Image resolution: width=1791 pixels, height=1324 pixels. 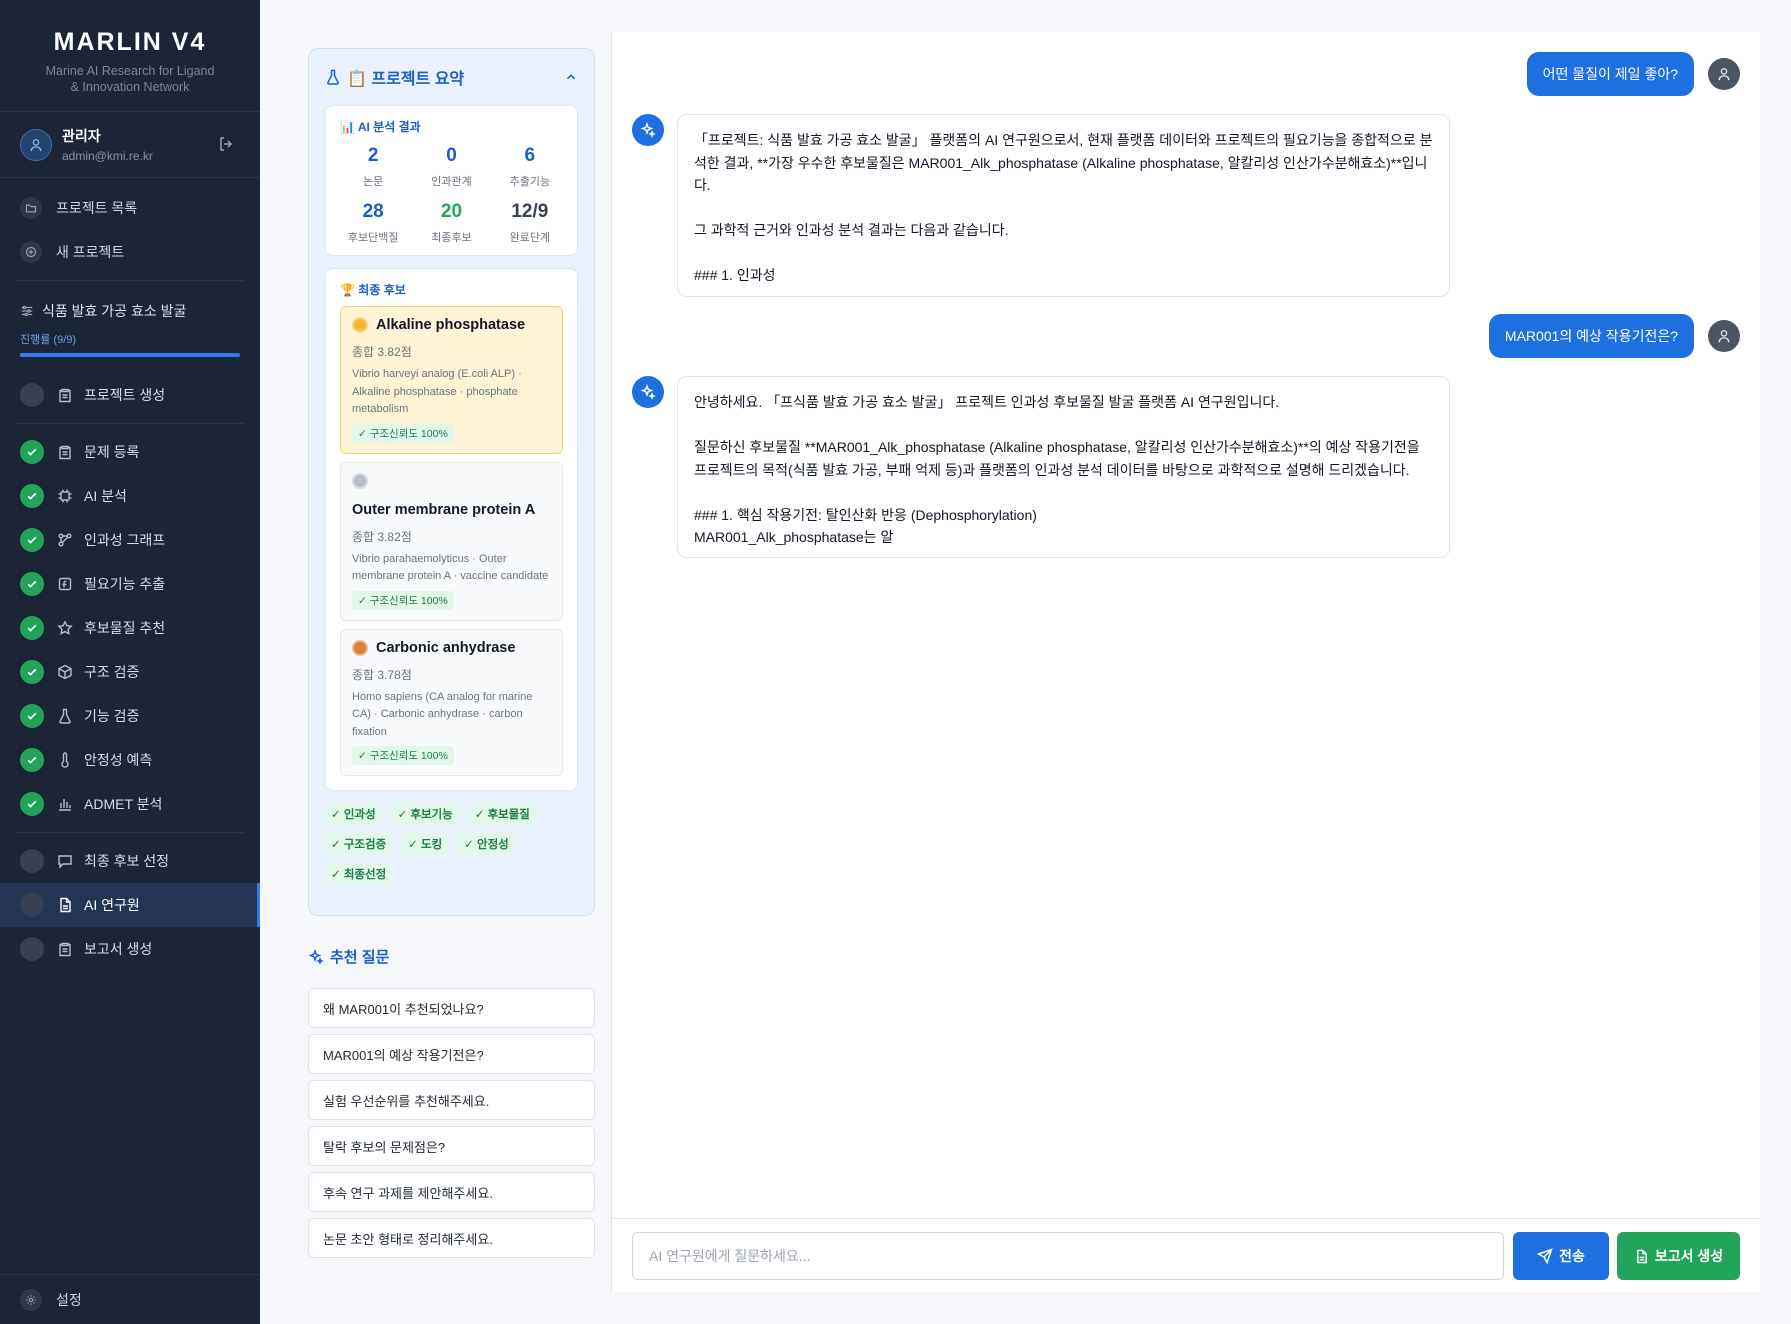 What do you see at coordinates (130, 208) in the screenshot?
I see `nav-project-list: 프로젝트 목록` at bounding box center [130, 208].